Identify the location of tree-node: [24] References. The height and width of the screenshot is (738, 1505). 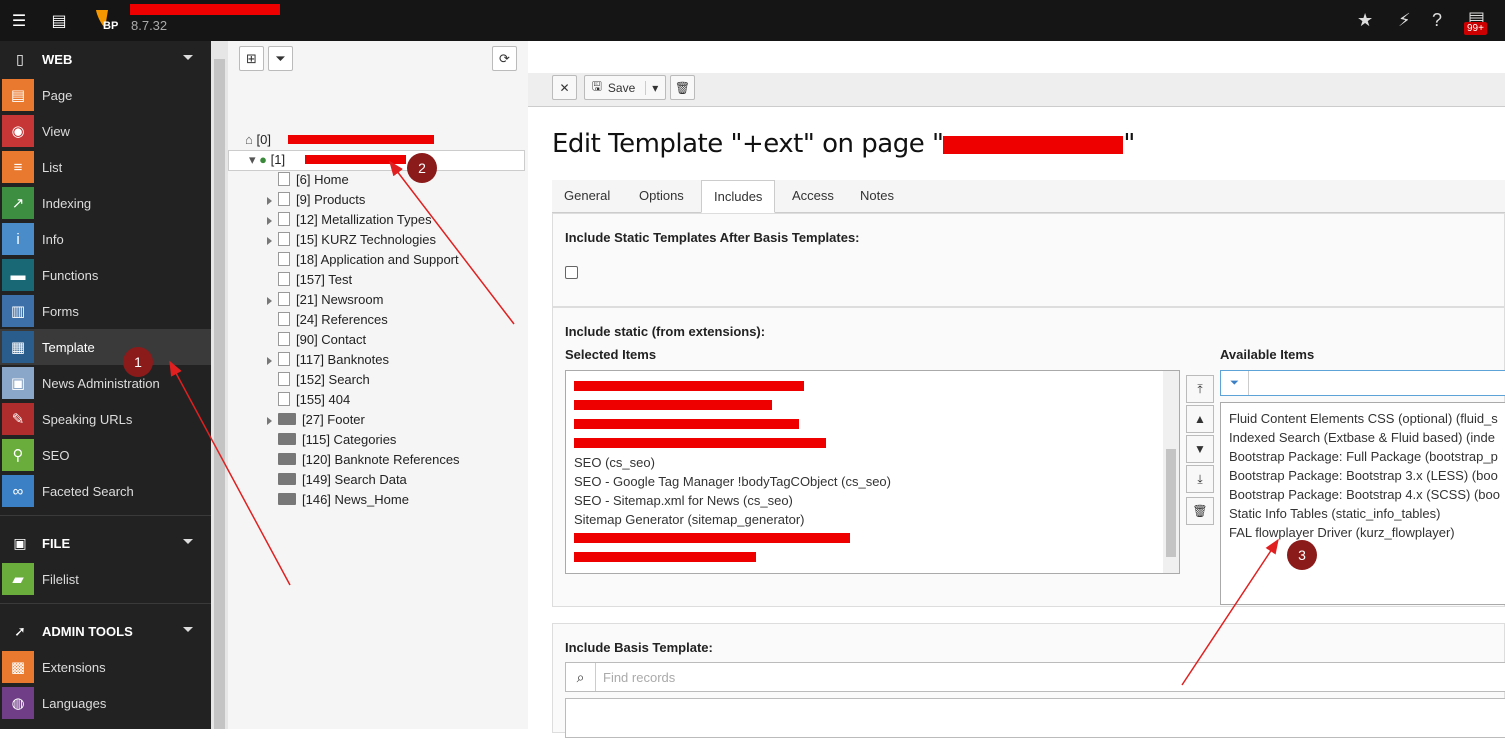
(333, 320).